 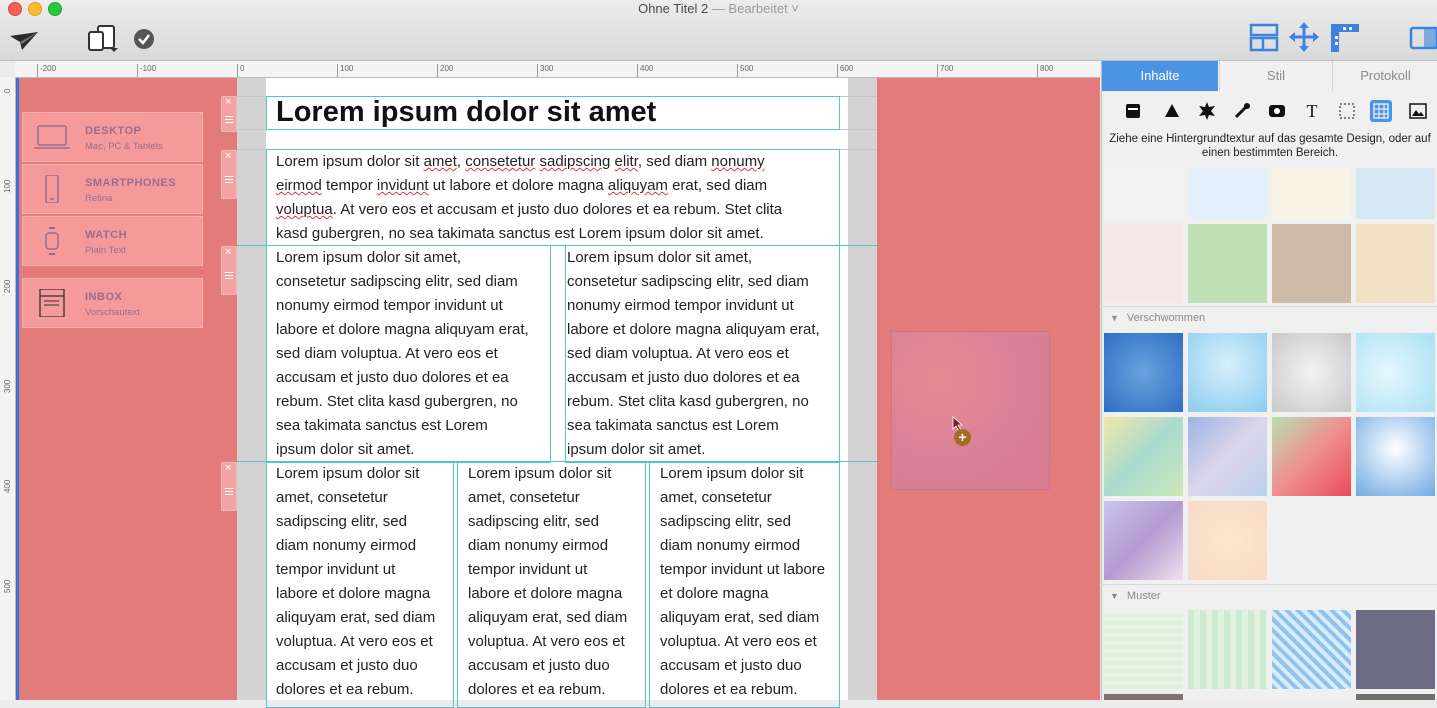 I want to click on layout-grid-icon, so click(x=1264, y=37).